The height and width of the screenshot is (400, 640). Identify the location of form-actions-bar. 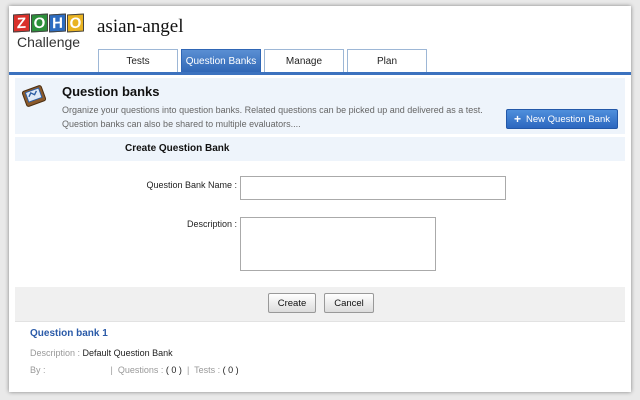
(320, 304).